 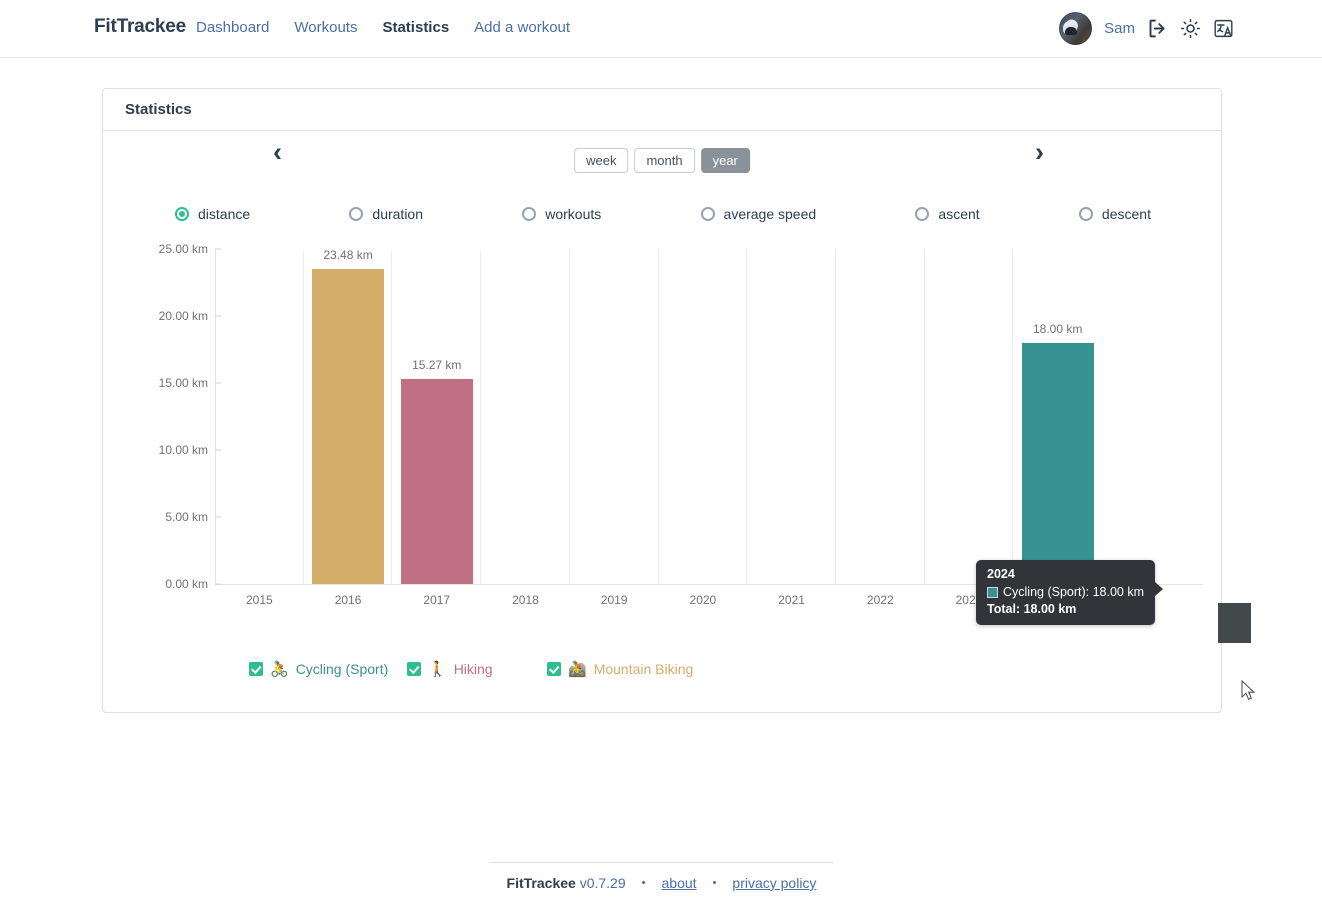 What do you see at coordinates (1157, 28) in the screenshot?
I see `logout-icon` at bounding box center [1157, 28].